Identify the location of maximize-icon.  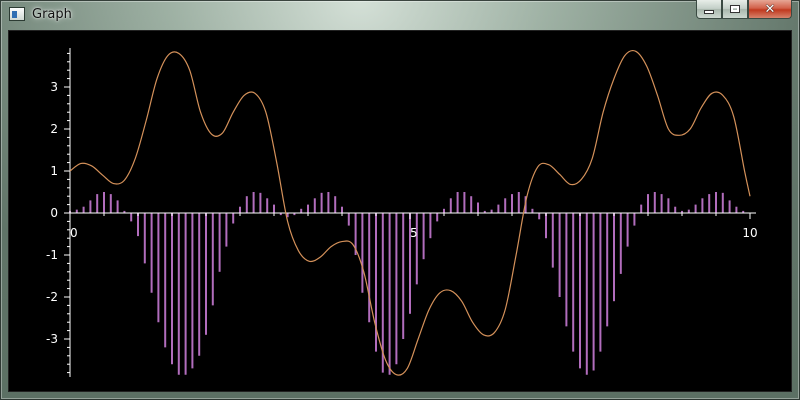
(735, 9).